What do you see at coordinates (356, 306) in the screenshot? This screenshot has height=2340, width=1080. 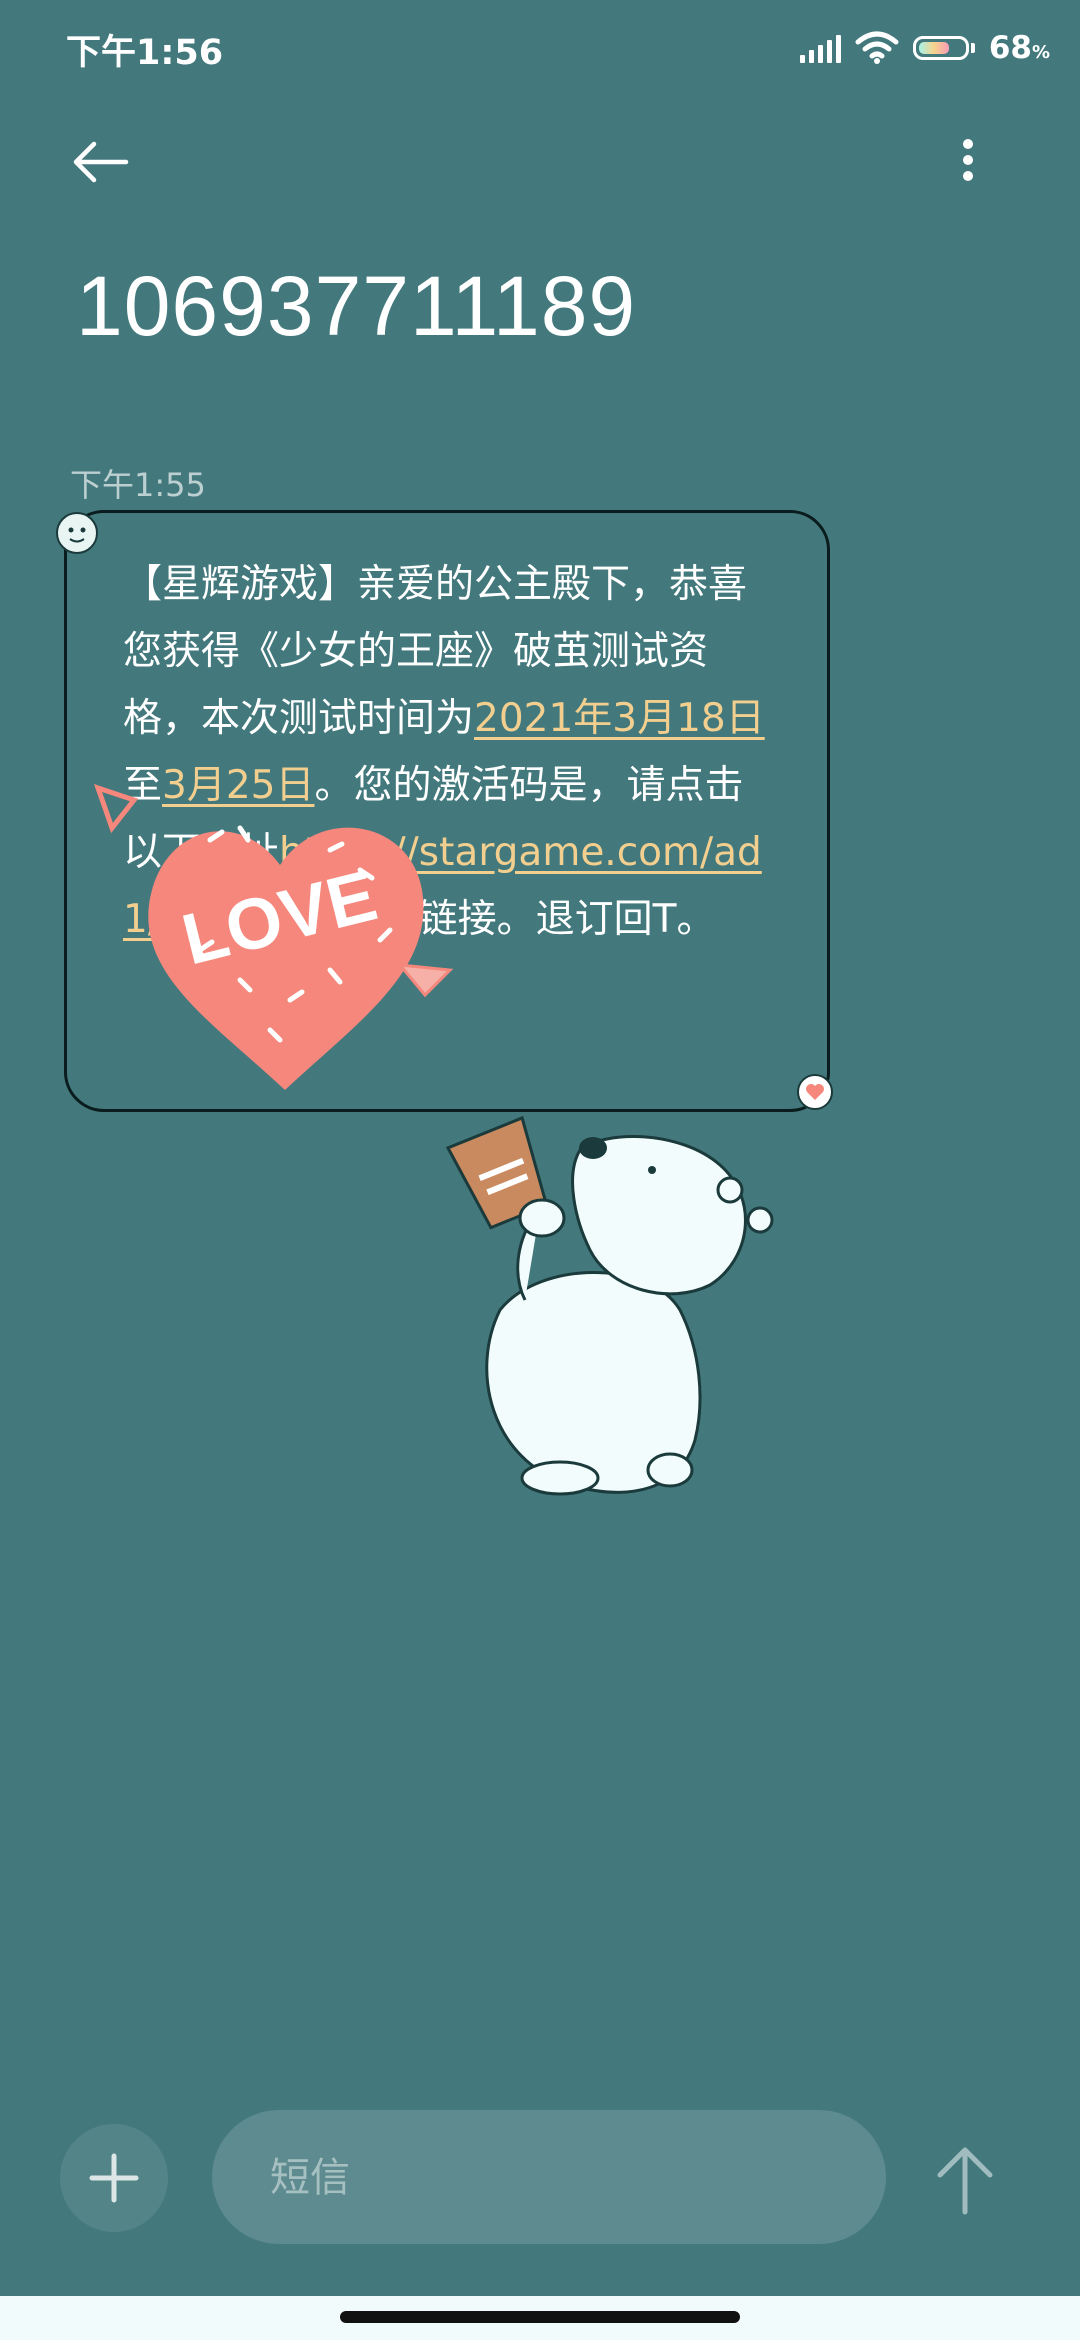 I see `conversation-title: 106937711189` at bounding box center [356, 306].